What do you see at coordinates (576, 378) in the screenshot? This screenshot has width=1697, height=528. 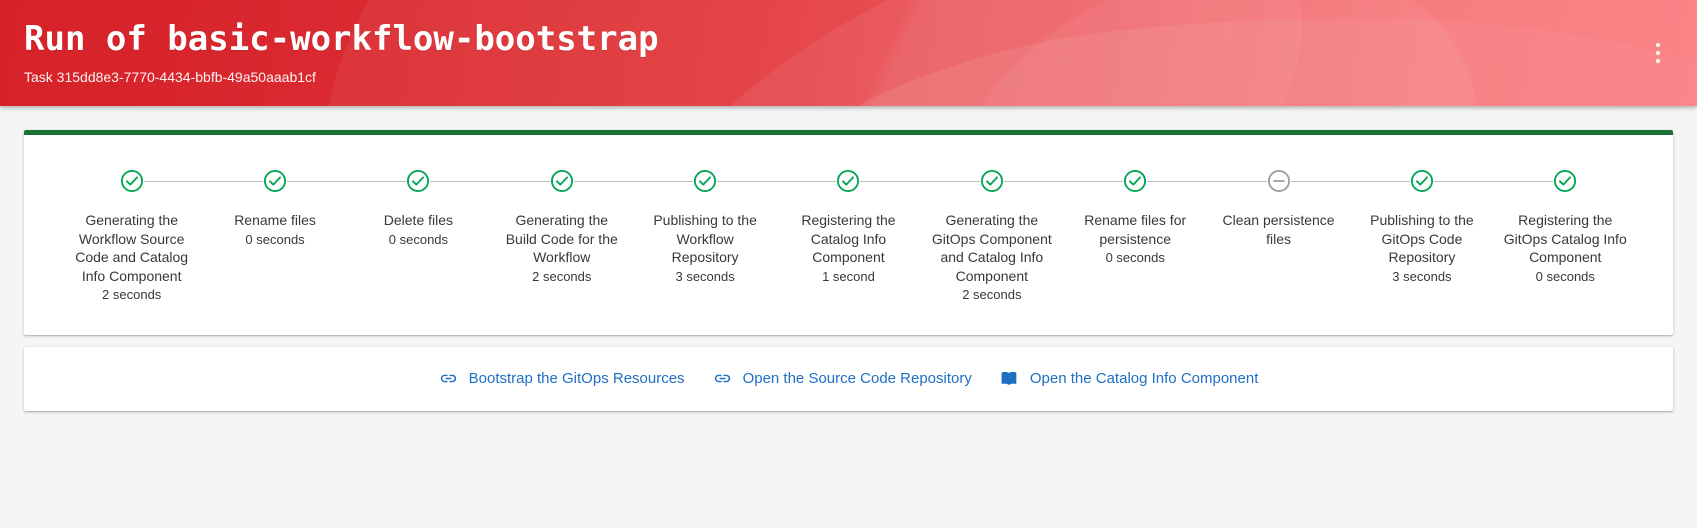 I see `workflow-link-label: Bootstrap the GitOps Resources` at bounding box center [576, 378].